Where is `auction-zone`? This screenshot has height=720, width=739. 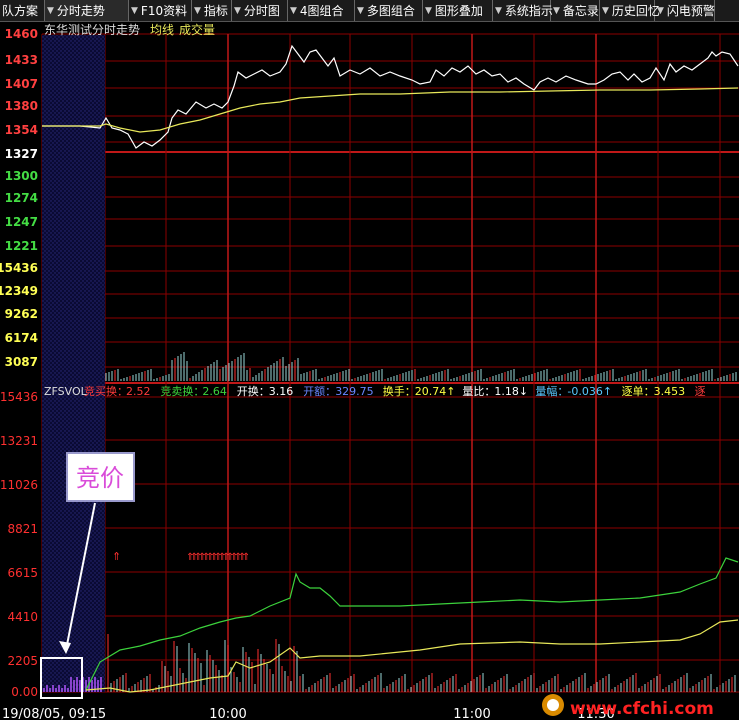
auction-zone is located at coordinates (73, 363).